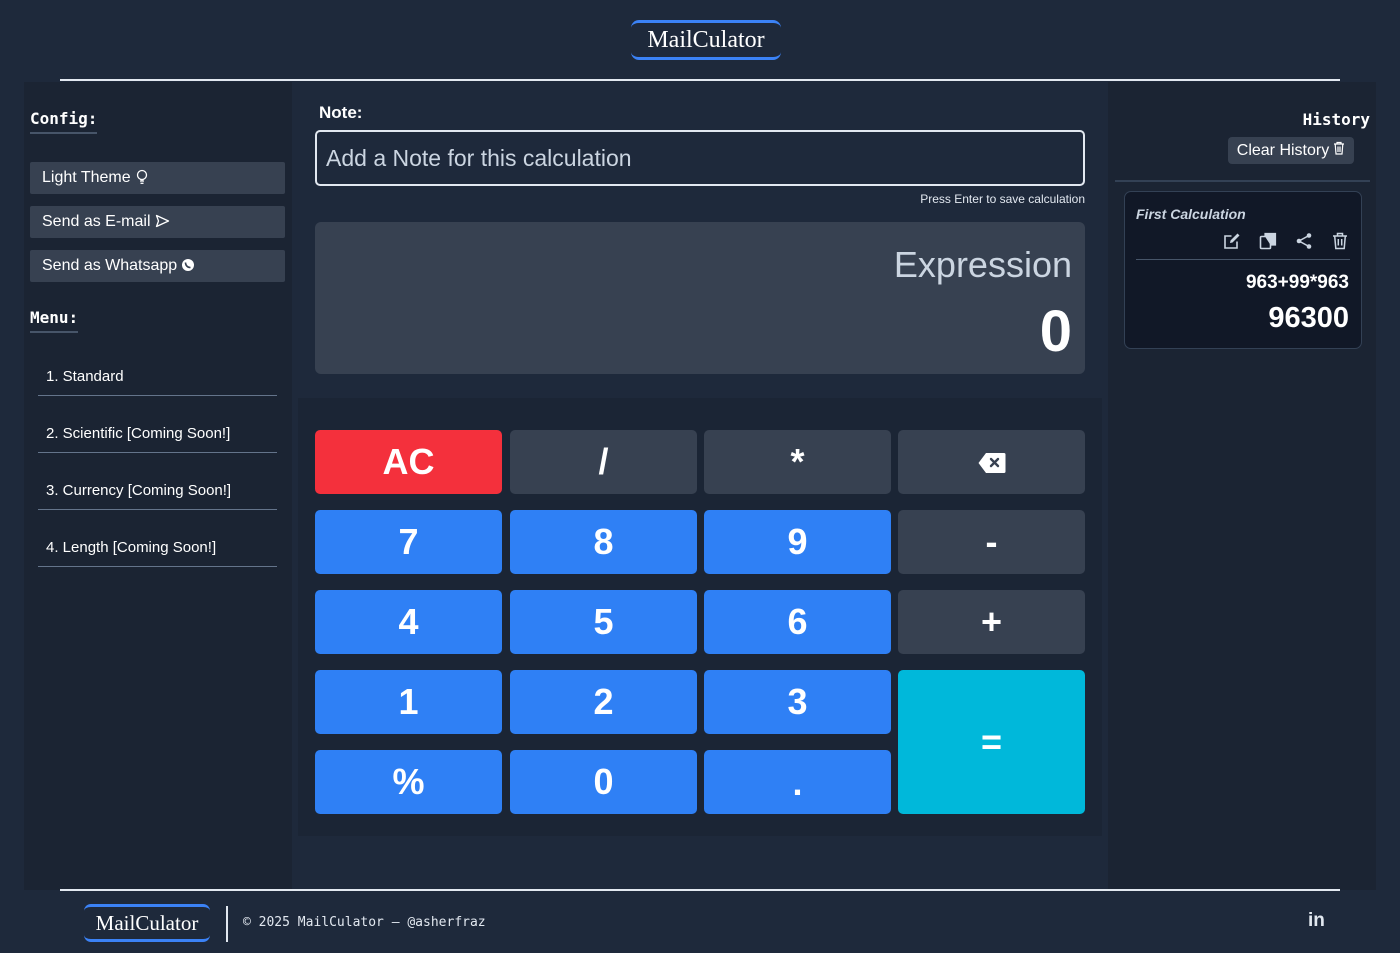 This screenshot has width=1400, height=953. What do you see at coordinates (1283, 150) in the screenshot?
I see `clear-history-label: Clear History` at bounding box center [1283, 150].